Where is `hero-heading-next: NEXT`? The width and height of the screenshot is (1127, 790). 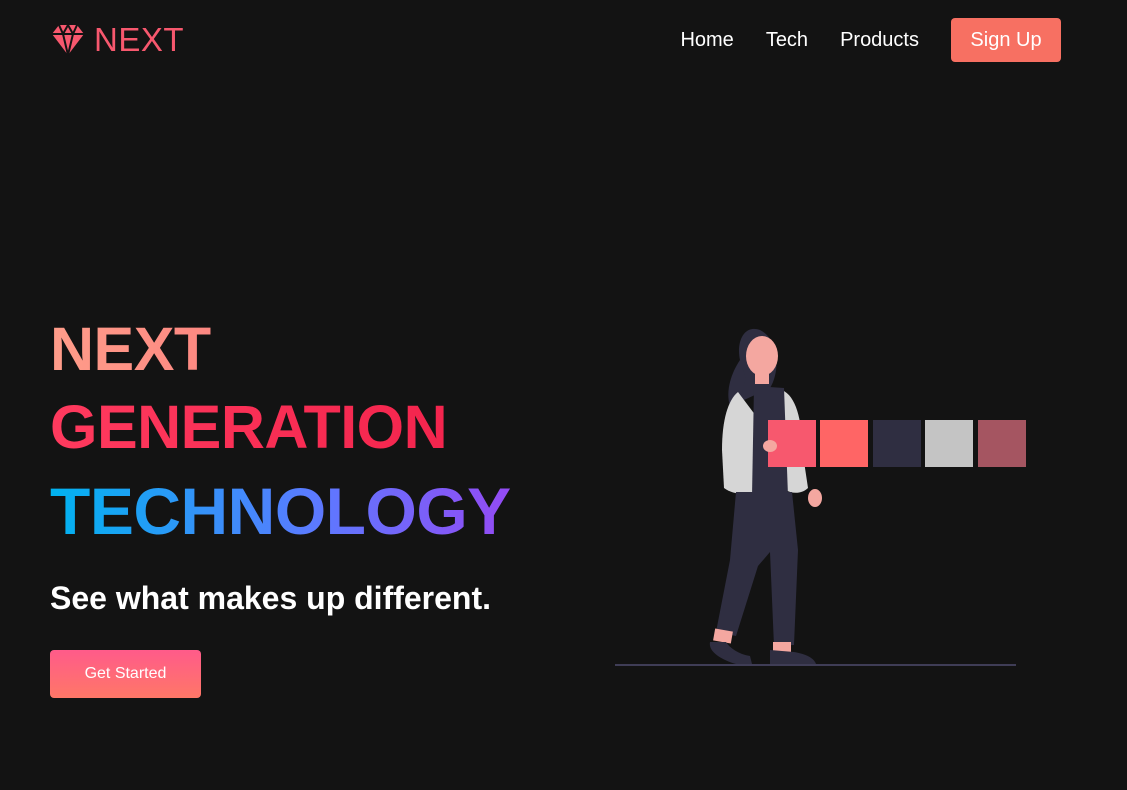 hero-heading-next: NEXT is located at coordinates (310, 349).